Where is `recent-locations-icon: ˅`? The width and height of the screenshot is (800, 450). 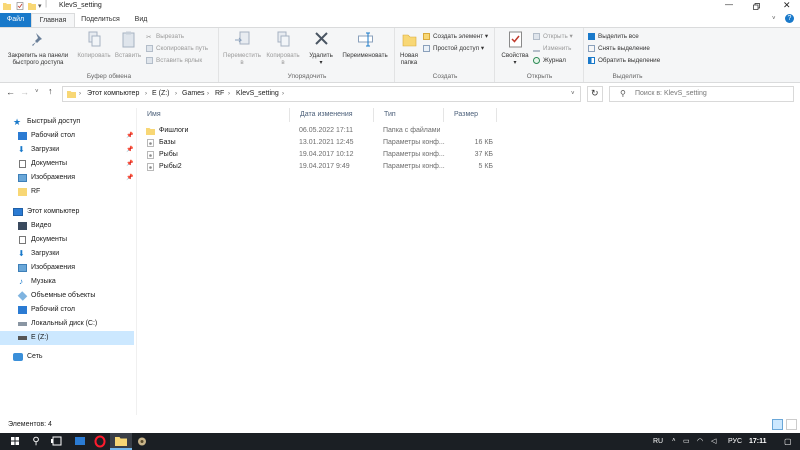 recent-locations-icon: ˅ is located at coordinates (37, 92).